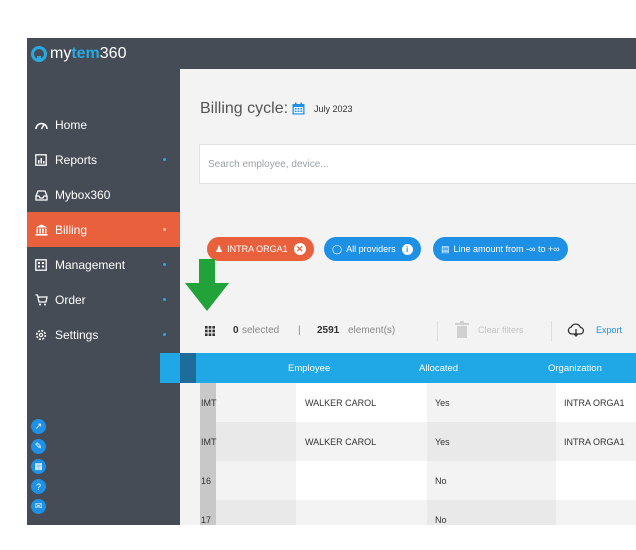  I want to click on table-row: 16 No, so click(418, 480).